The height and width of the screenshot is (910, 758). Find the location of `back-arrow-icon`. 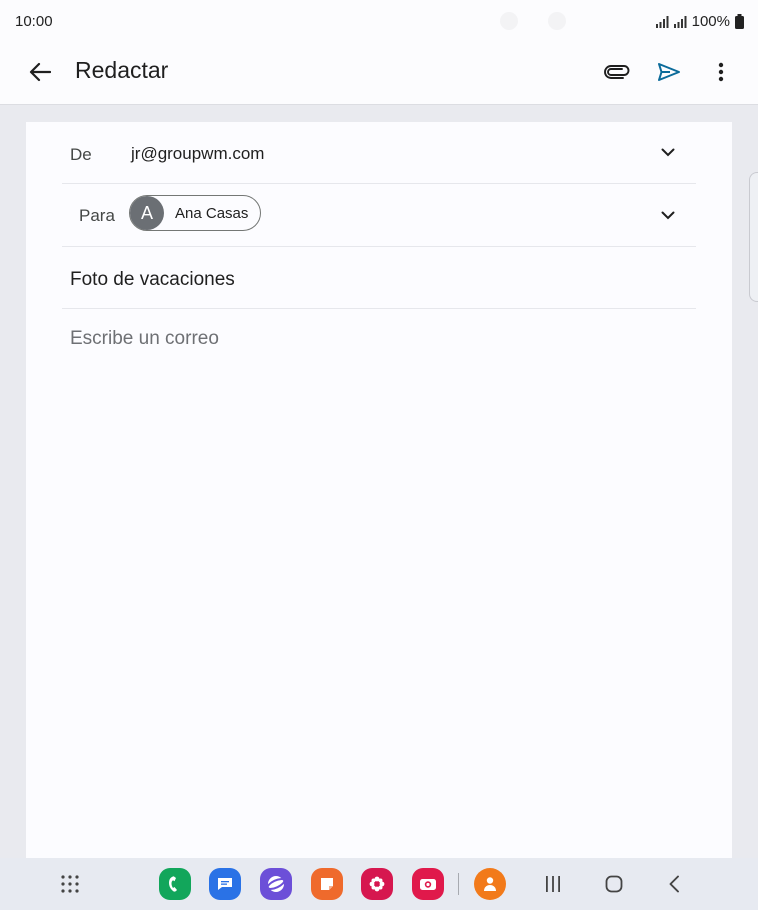

back-arrow-icon is located at coordinates (40, 72).